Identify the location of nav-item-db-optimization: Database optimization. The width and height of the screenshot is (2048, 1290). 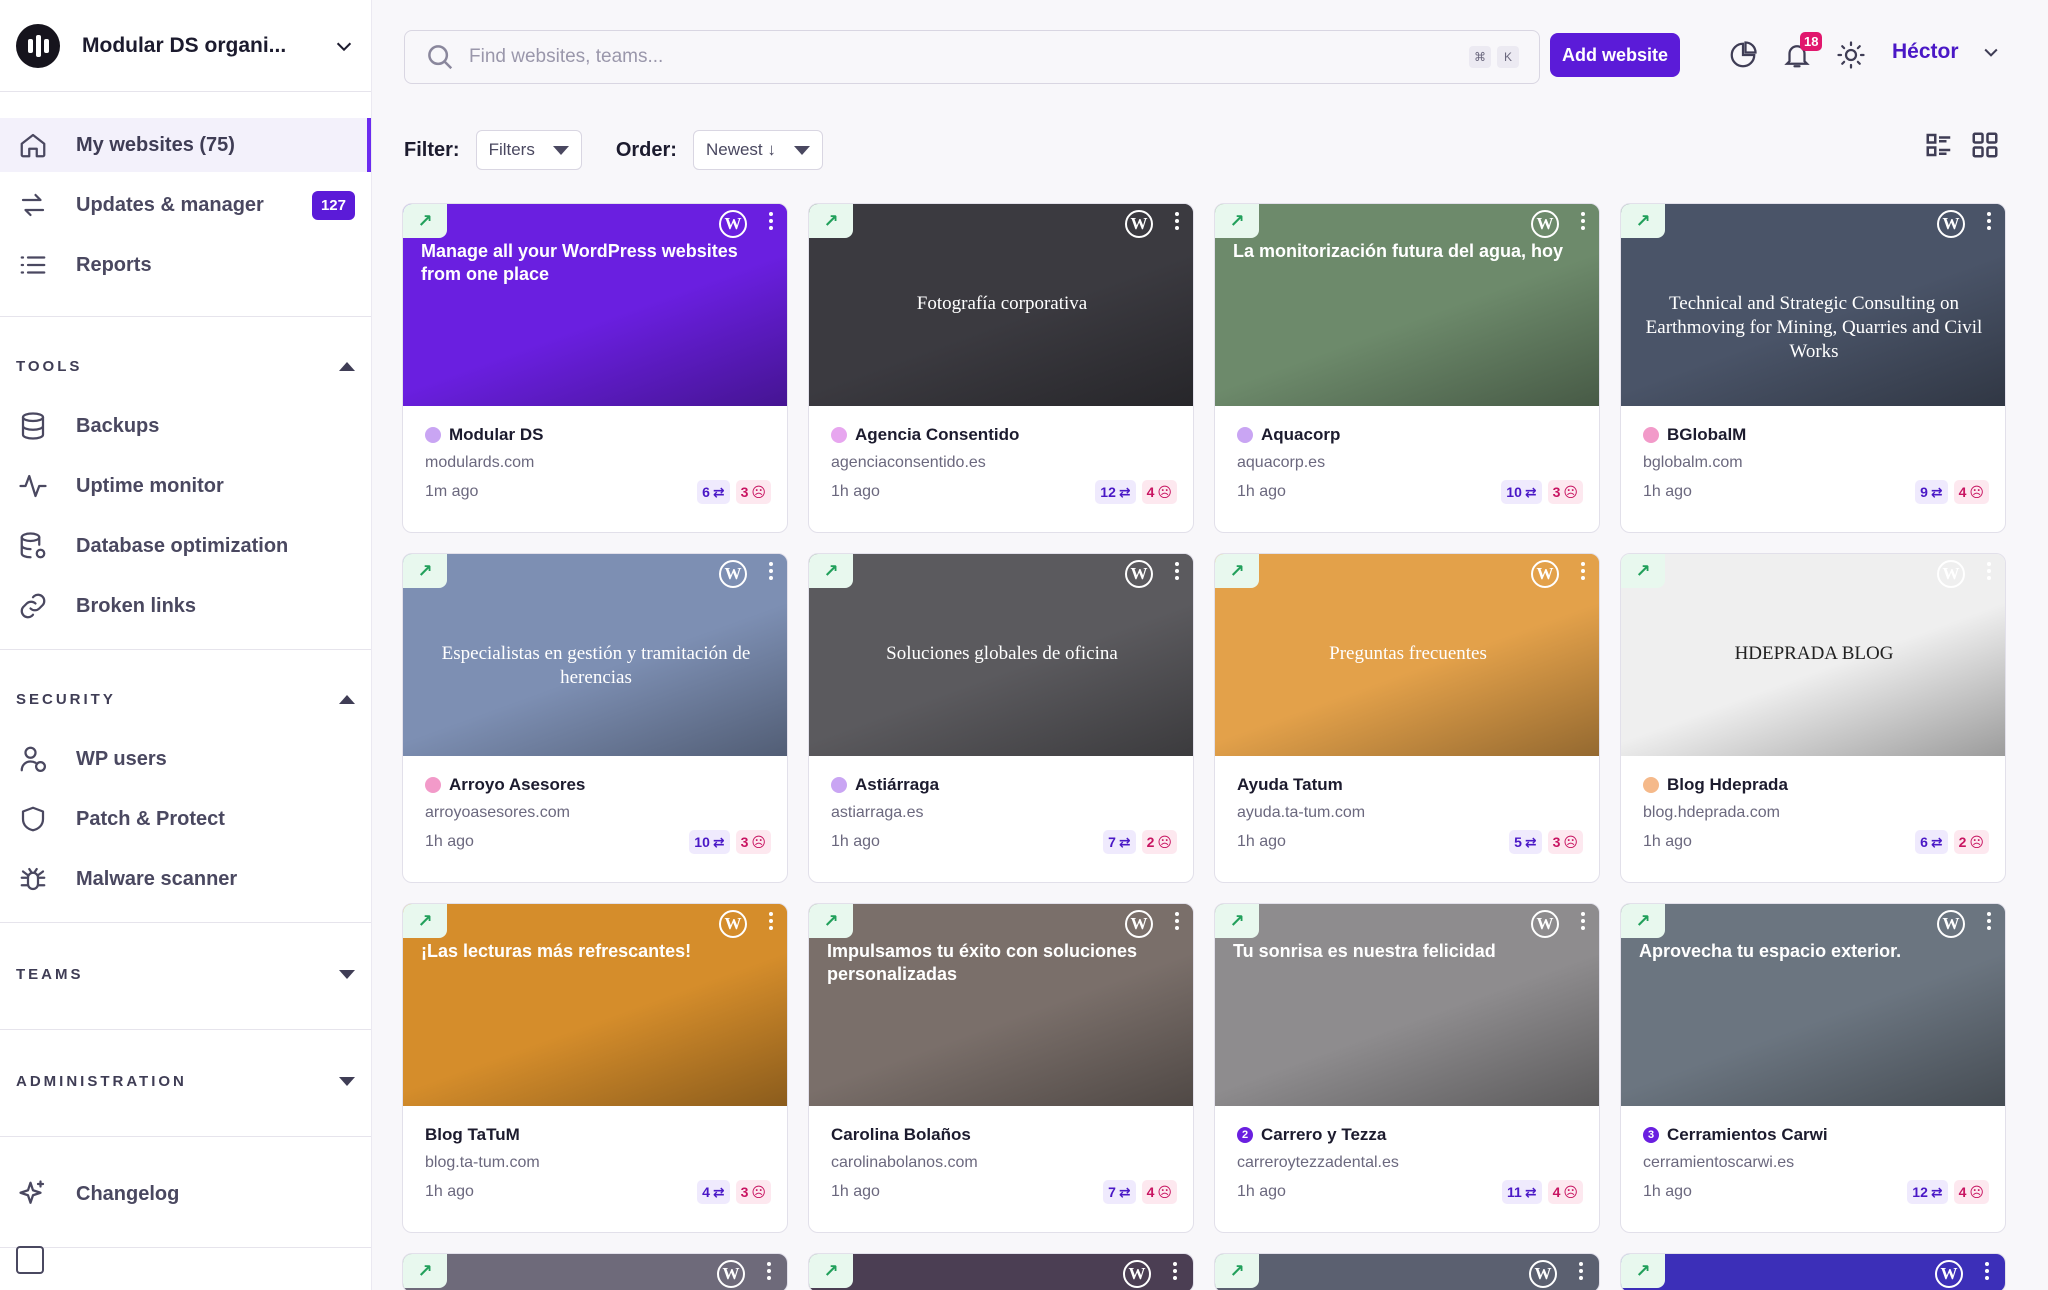
(185, 546).